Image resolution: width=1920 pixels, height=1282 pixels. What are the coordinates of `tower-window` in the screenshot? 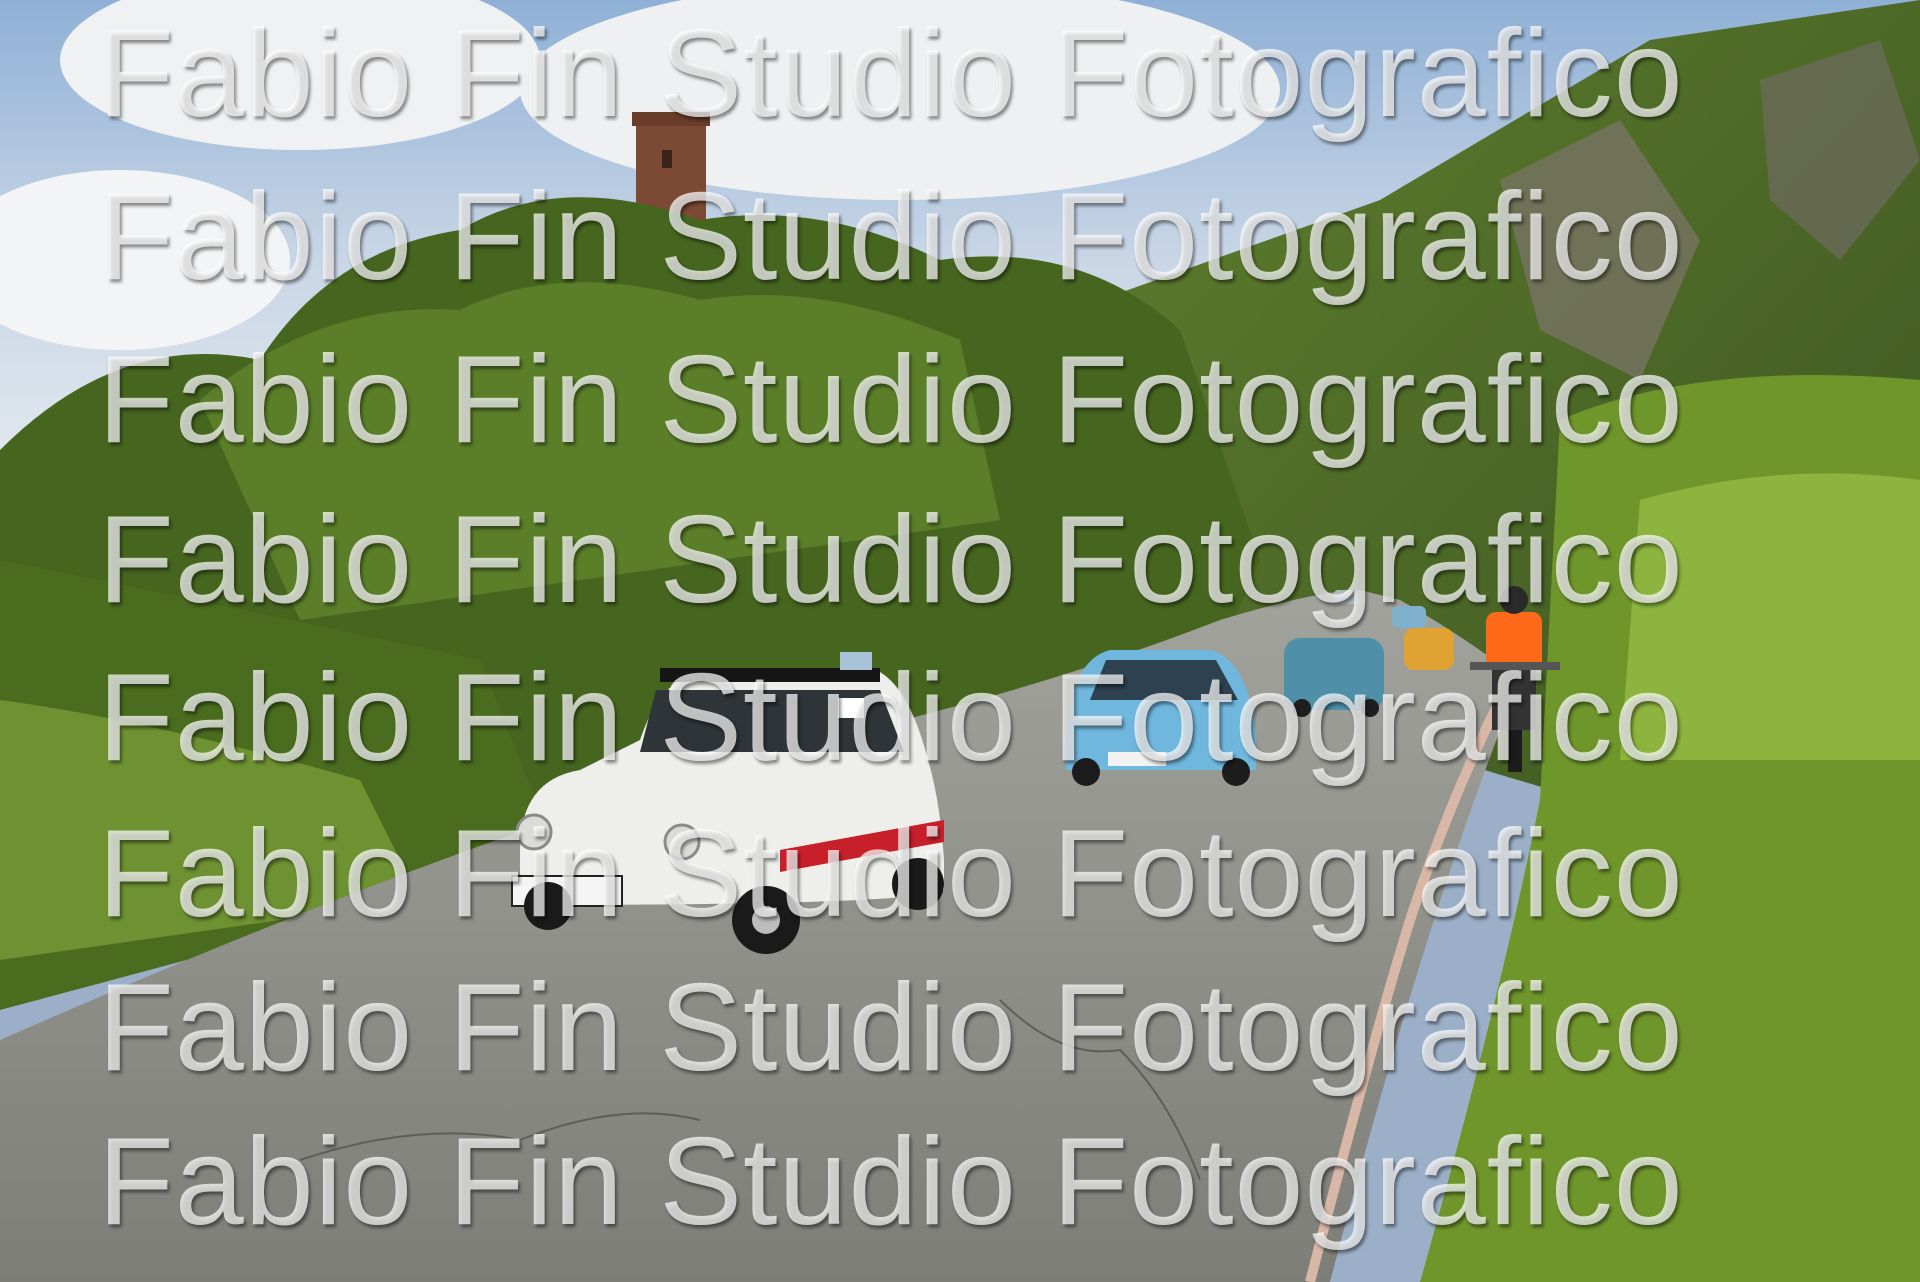 It's located at (667, 159).